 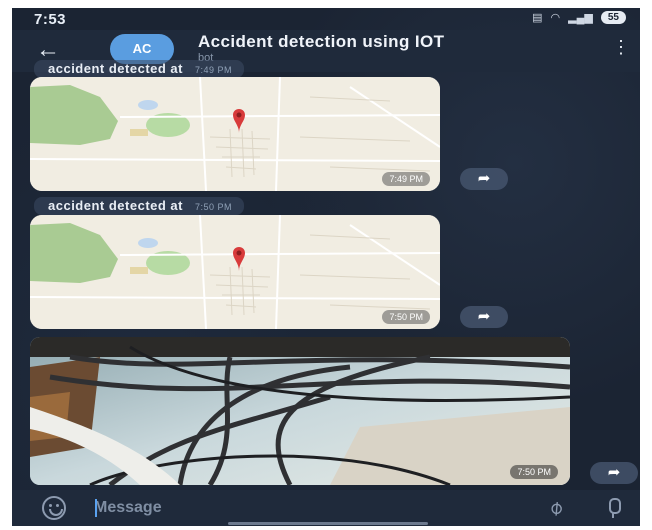 I want to click on location-map: 7:49 PM, so click(x=235, y=134).